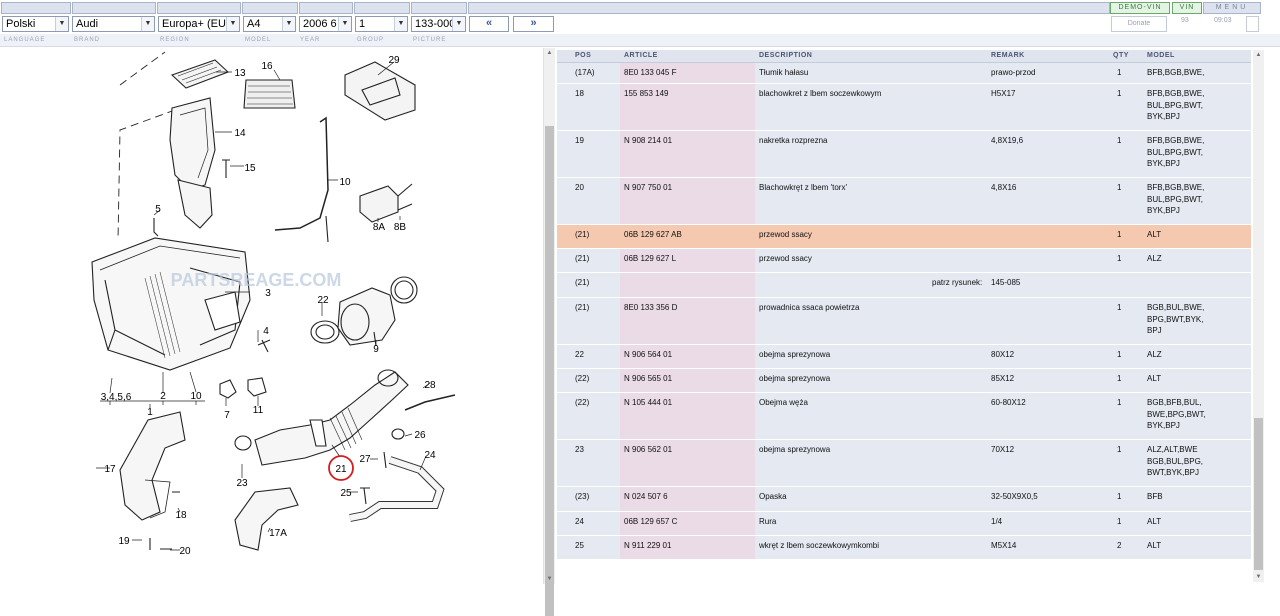 The image size is (1280, 616). Describe the element at coordinates (650, 258) in the screenshot. I see `cell-article: 06B 129 627 L` at that location.